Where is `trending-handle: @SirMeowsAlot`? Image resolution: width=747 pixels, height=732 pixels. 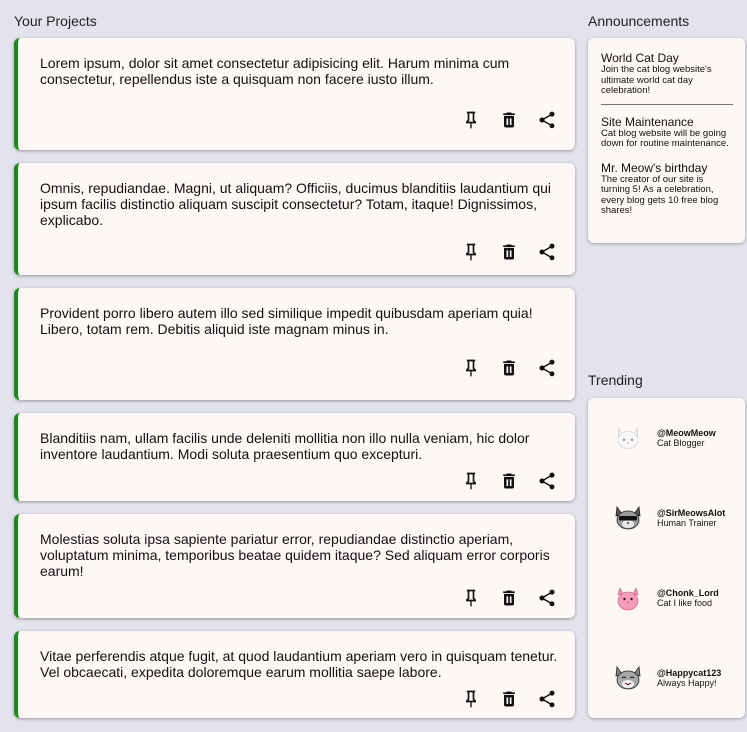
trending-handle: @SirMeowsAlot is located at coordinates (691, 513).